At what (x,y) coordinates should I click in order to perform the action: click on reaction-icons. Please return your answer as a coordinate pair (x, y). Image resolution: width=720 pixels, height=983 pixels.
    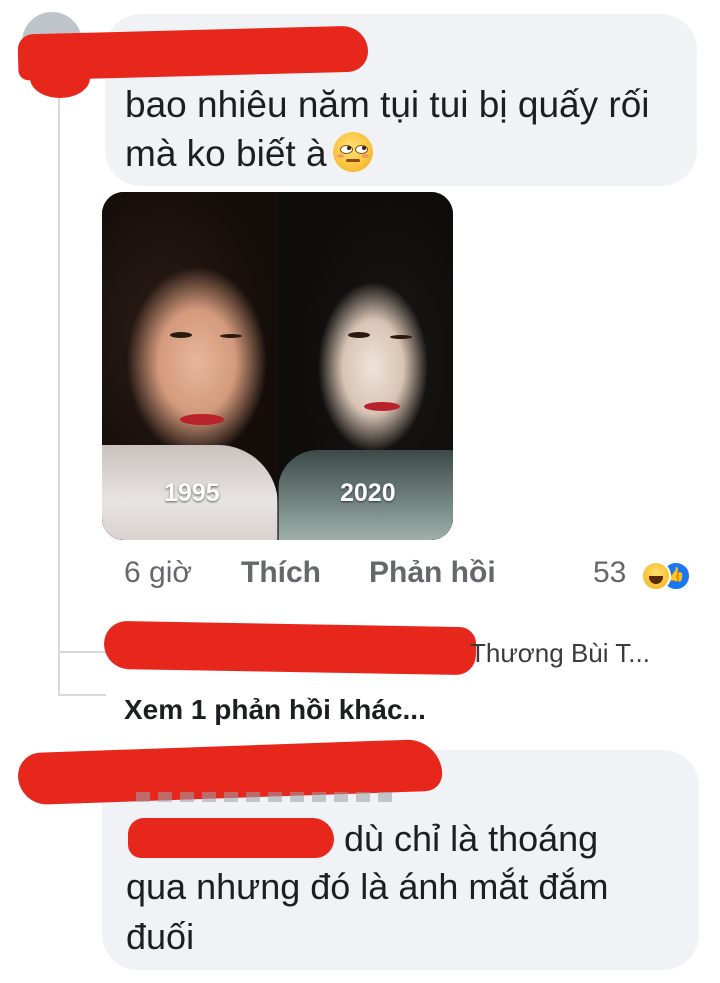
    Looking at the image, I should click on (669, 576).